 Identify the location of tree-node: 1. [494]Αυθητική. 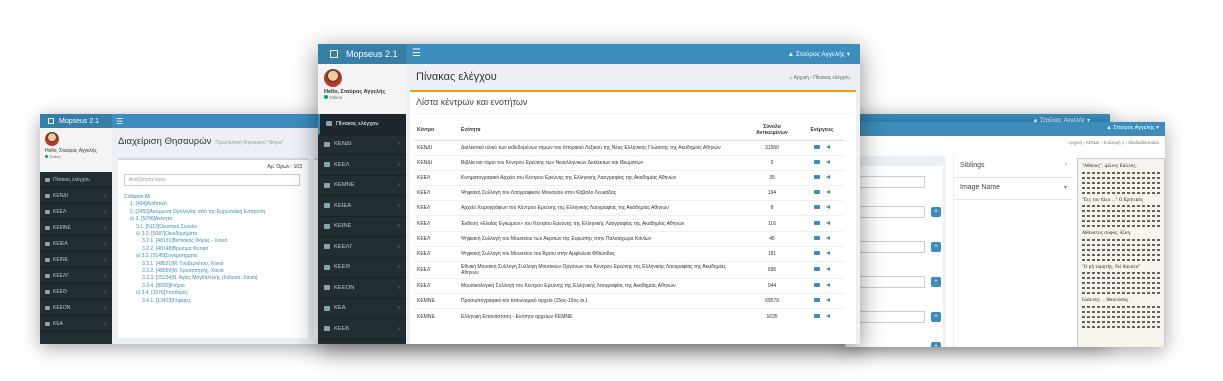
(194, 204).